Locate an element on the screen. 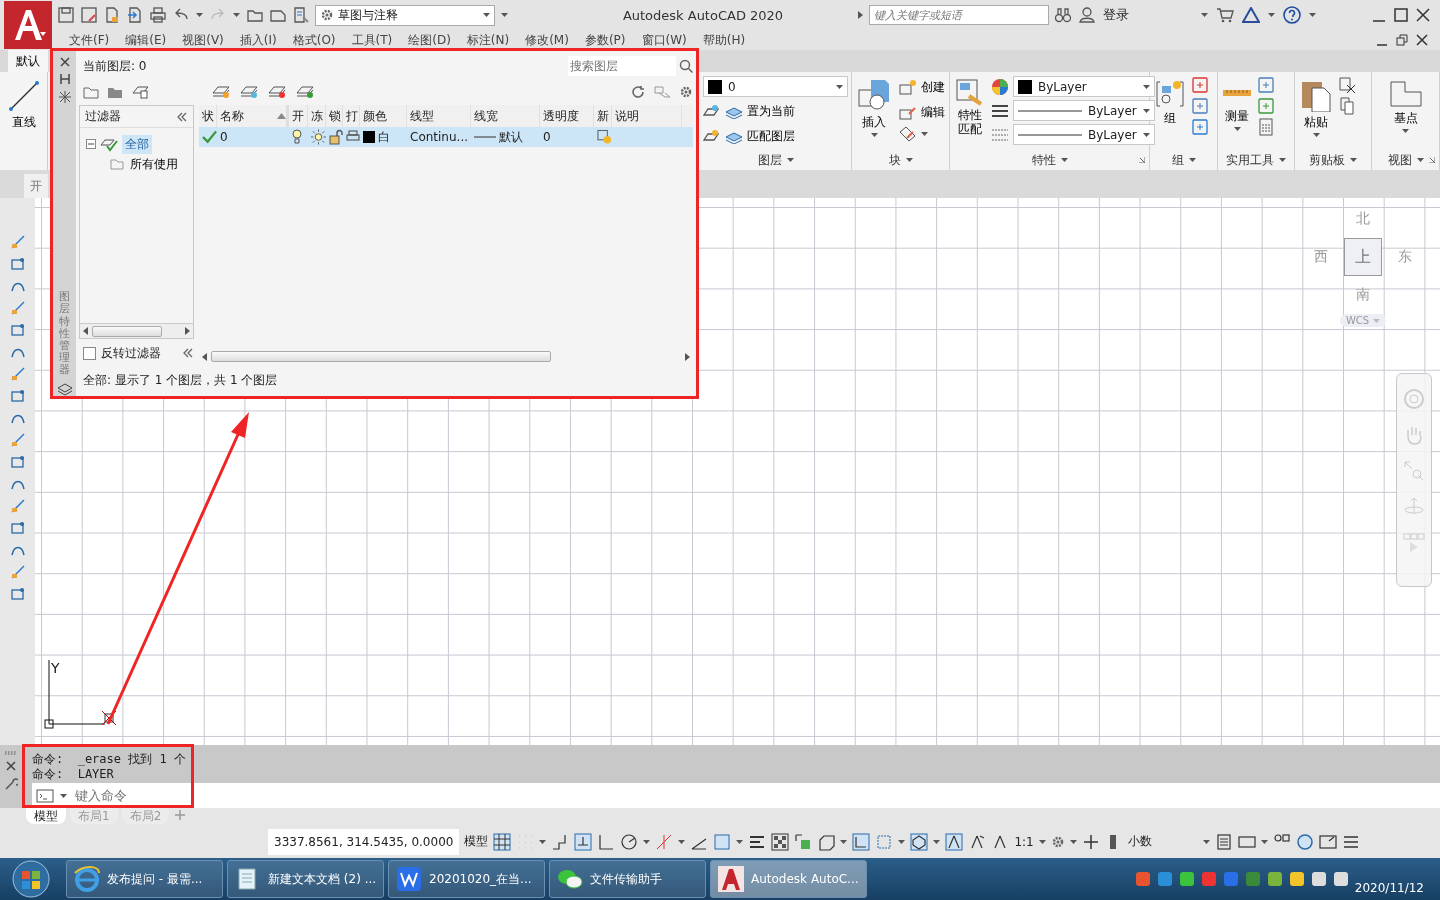  save-icon is located at coordinates (66, 15).